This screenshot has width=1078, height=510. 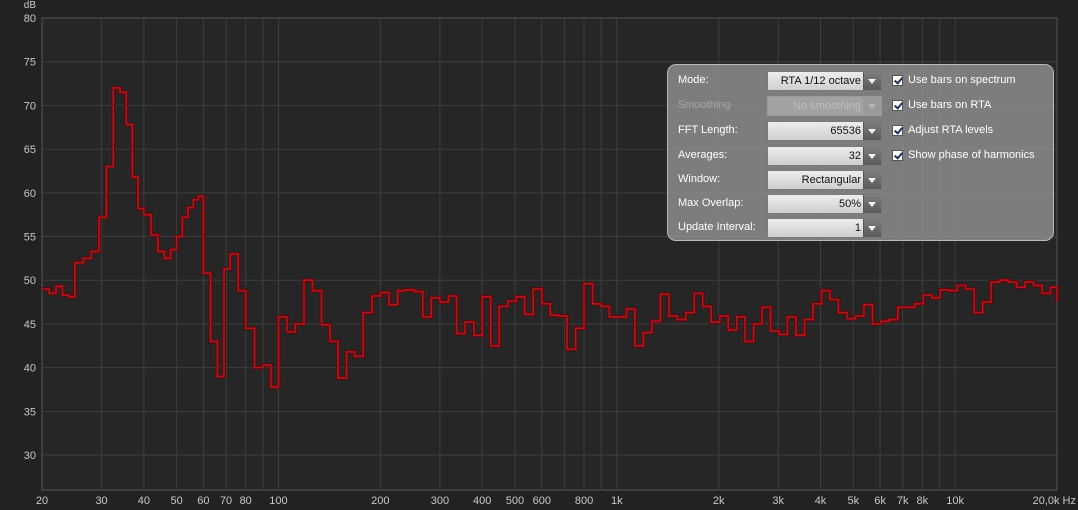 I want to click on averages-row: Averages: 32, so click(x=780, y=156).